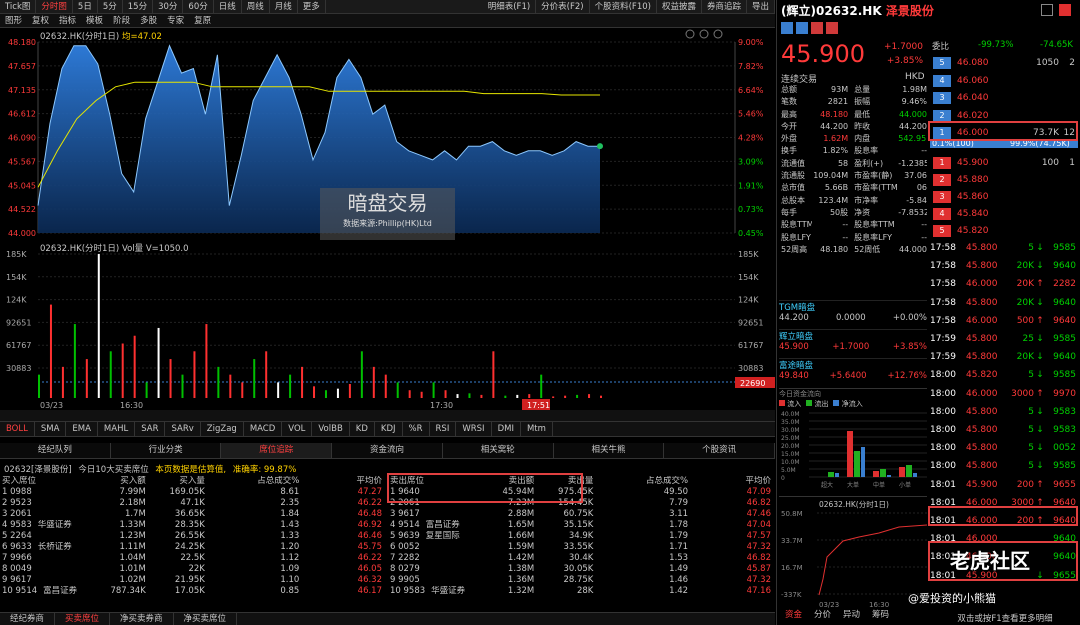 The height and width of the screenshot is (625, 1080). What do you see at coordinates (194, 547) in the screenshot?
I see `table-row: 6 9633 长桥证券 1.11M 24.25K 1.20 45.75` at bounding box center [194, 547].